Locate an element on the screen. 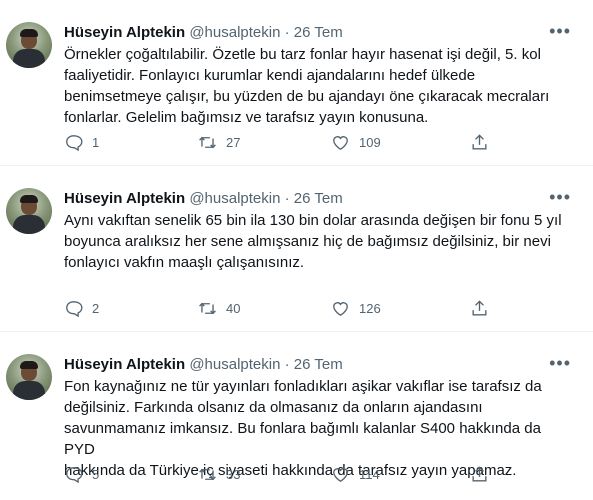 The image size is (593, 500). tweet-actions: 2 40 126 is located at coordinates (275, 311).